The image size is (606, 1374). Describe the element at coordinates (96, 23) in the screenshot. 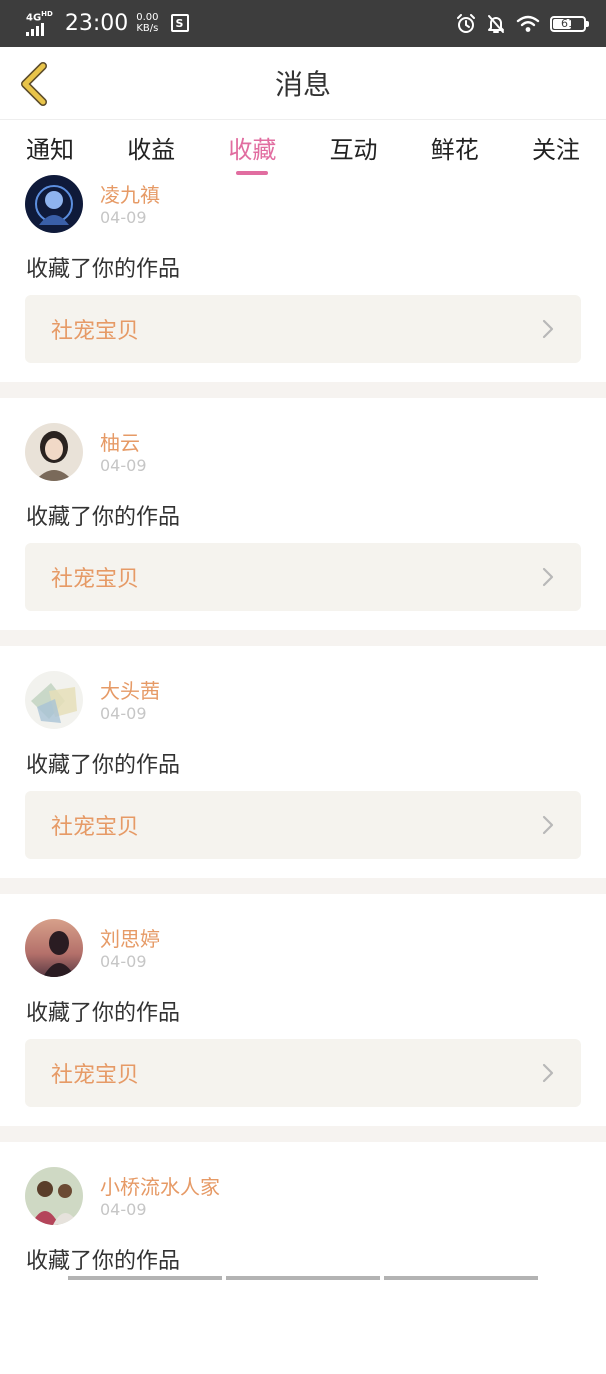

I see `clock-time: 23:00` at that location.